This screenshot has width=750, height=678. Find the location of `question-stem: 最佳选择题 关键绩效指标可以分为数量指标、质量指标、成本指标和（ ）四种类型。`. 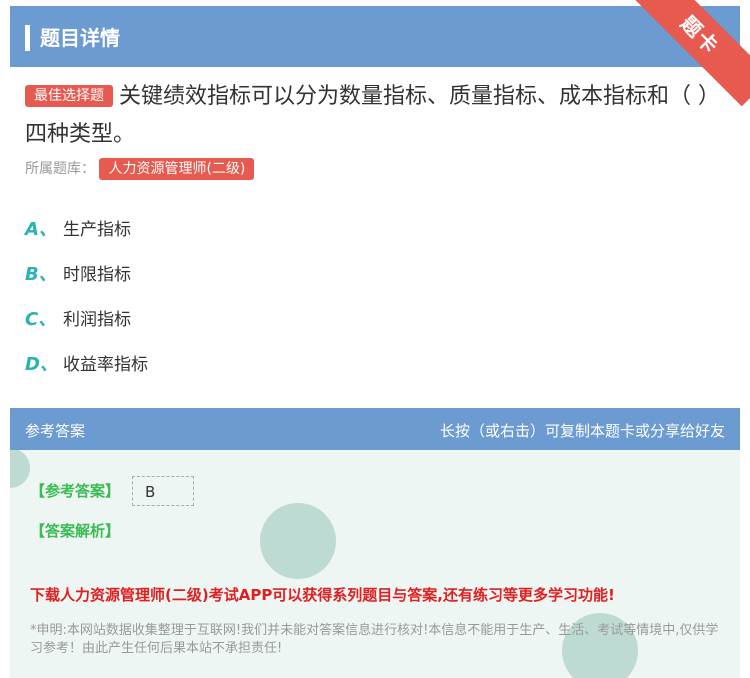

question-stem: 最佳选择题 关键绩效指标可以分为数量指标、质量指标、成本指标和（ ）四种类型。 is located at coordinates (375, 116).